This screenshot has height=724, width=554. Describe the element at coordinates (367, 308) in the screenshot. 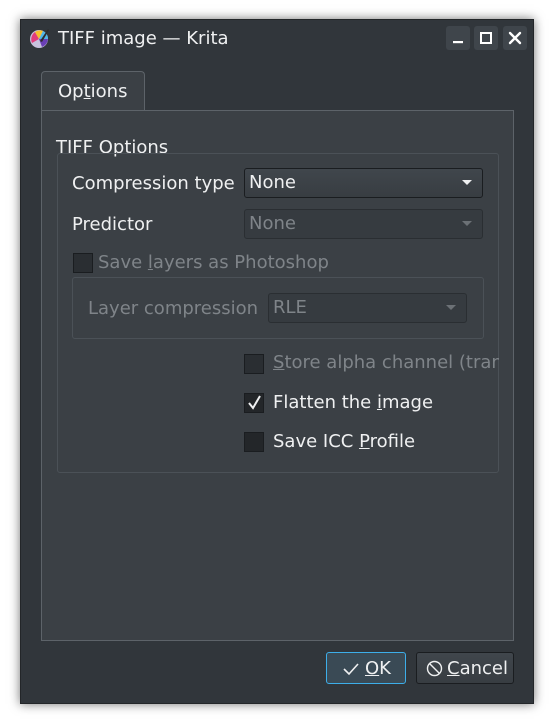

I see `layer-compression-combo: RLE` at that location.